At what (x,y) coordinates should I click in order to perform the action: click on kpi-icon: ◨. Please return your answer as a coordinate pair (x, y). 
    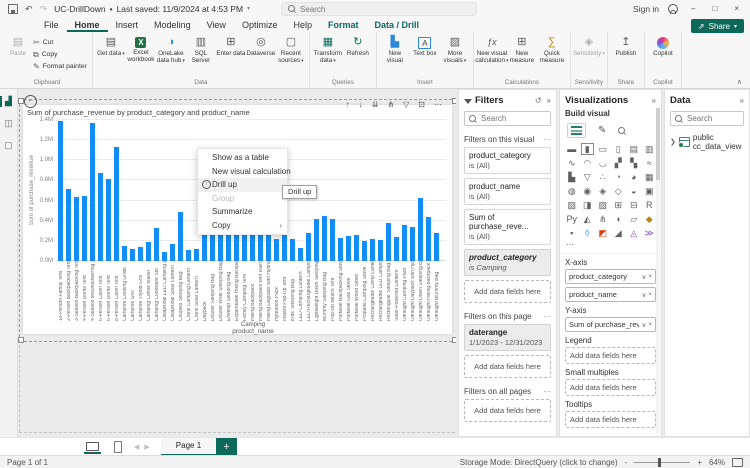
    Looking at the image, I should click on (587, 205).